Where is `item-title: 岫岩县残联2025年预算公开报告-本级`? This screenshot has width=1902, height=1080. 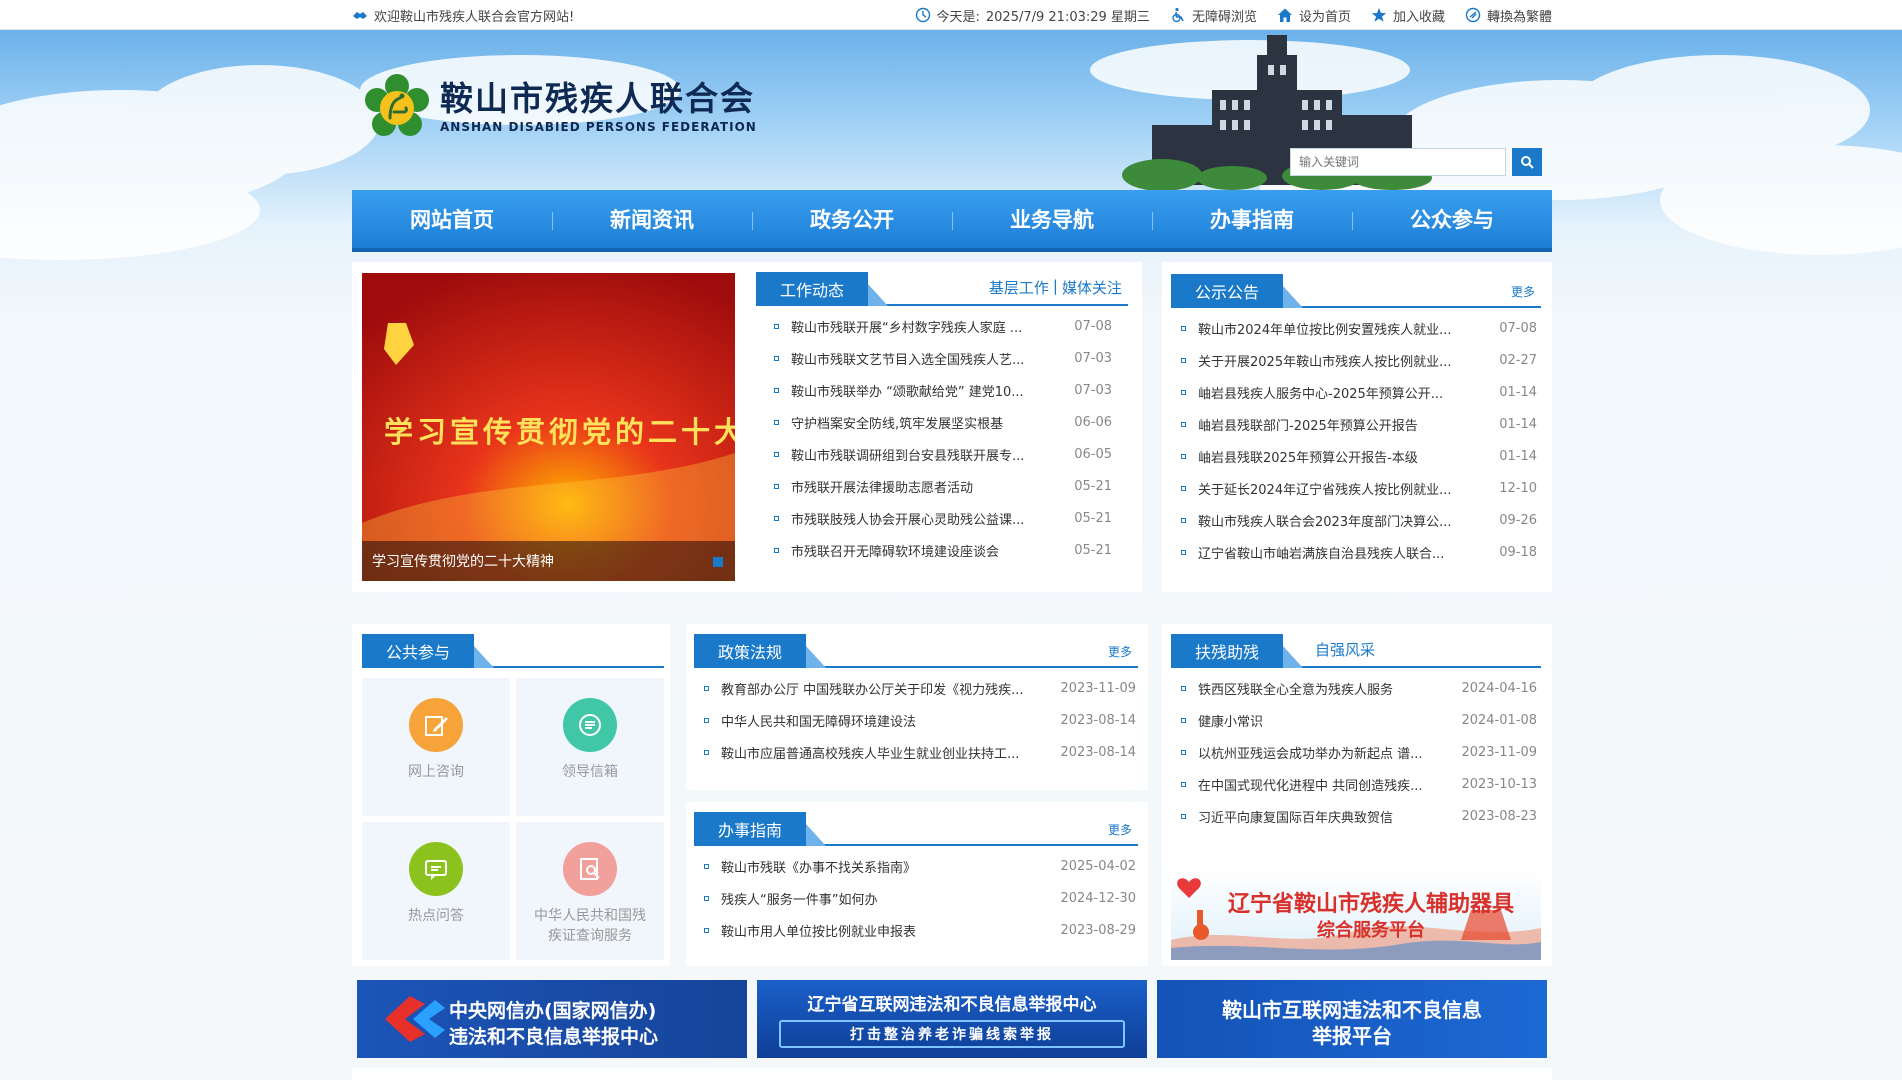 item-title: 岫岩县残联2025年预算公开报告-本级 is located at coordinates (1308, 458).